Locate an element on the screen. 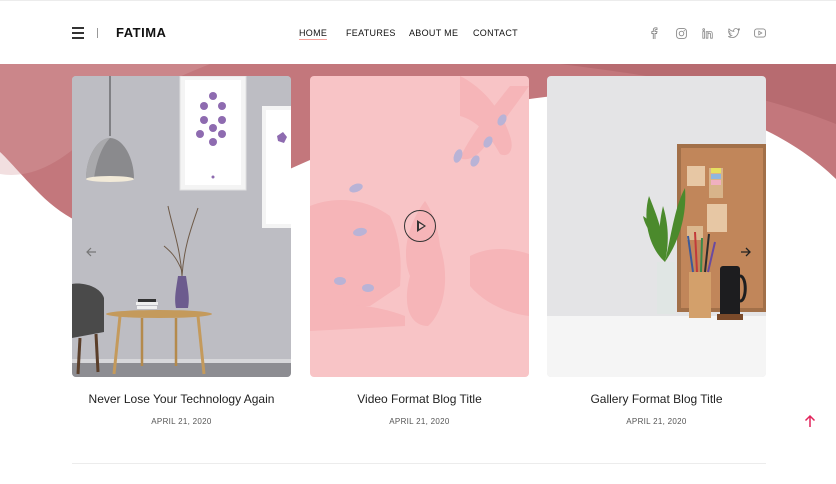  site-logo: FATIMA is located at coordinates (141, 32).